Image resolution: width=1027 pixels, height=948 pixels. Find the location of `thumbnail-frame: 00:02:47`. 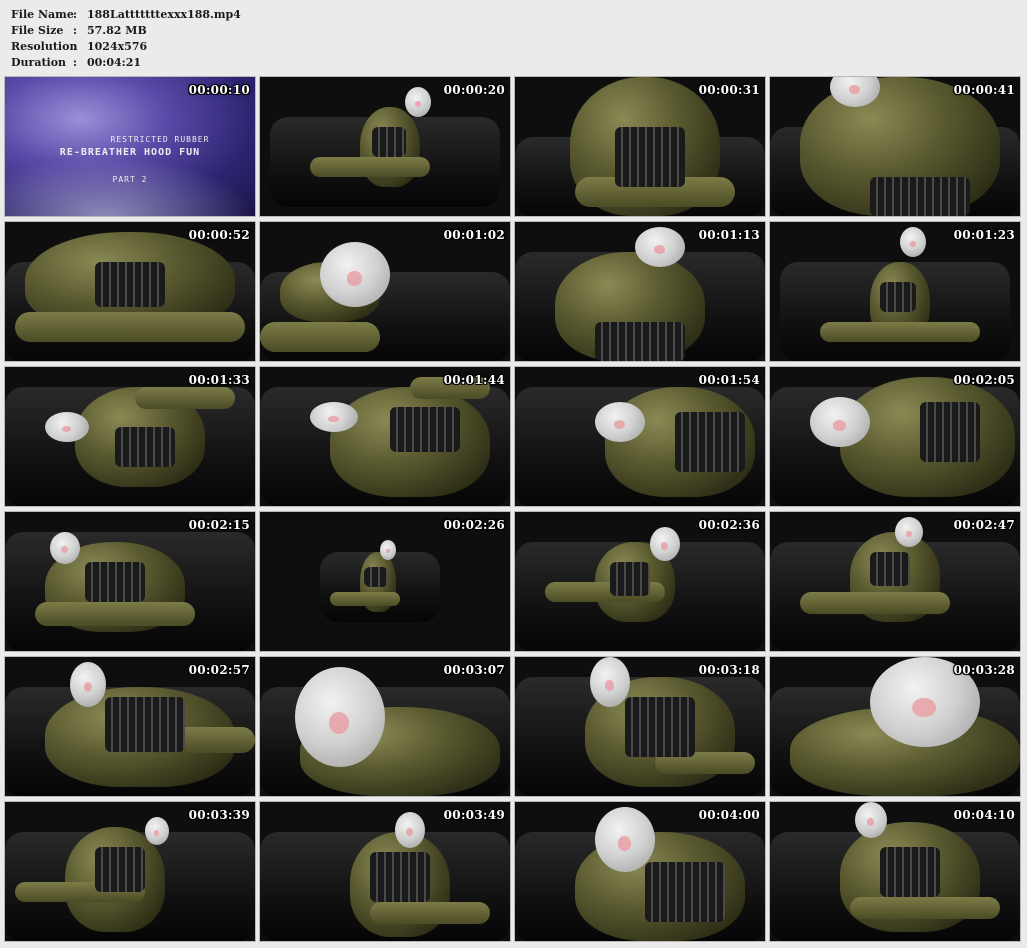

thumbnail-frame: 00:02:47 is located at coordinates (895, 581).